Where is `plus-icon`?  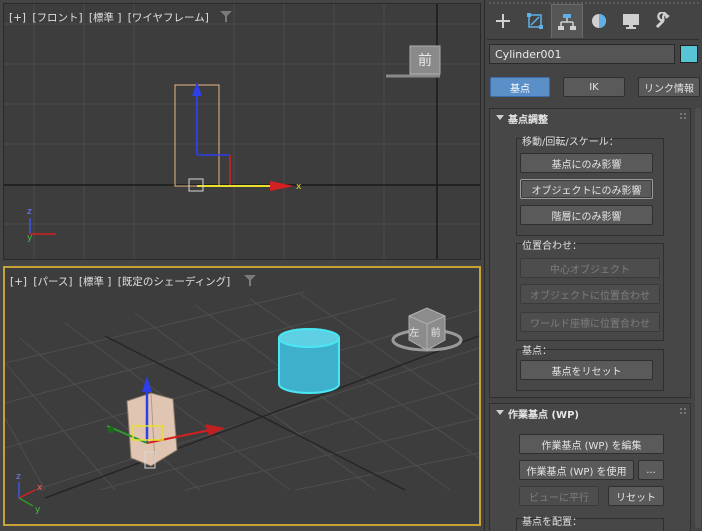
plus-icon is located at coordinates (503, 21).